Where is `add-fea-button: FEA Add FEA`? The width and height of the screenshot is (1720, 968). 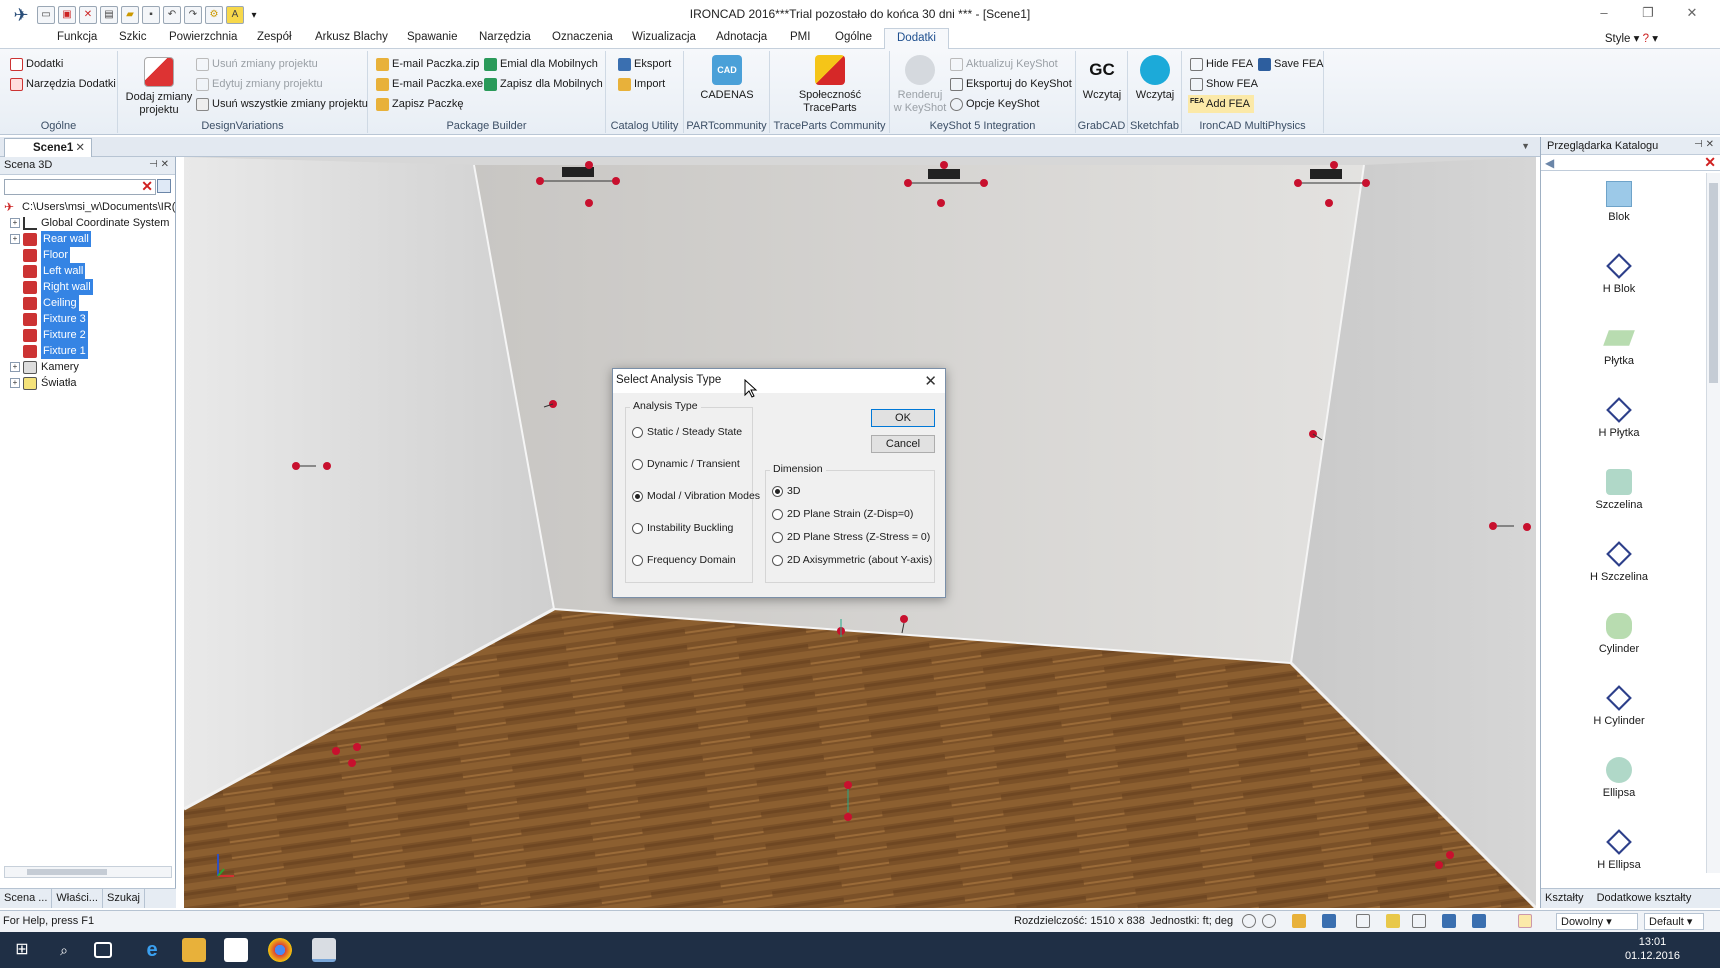 add-fea-button: FEA Add FEA is located at coordinates (1221, 104).